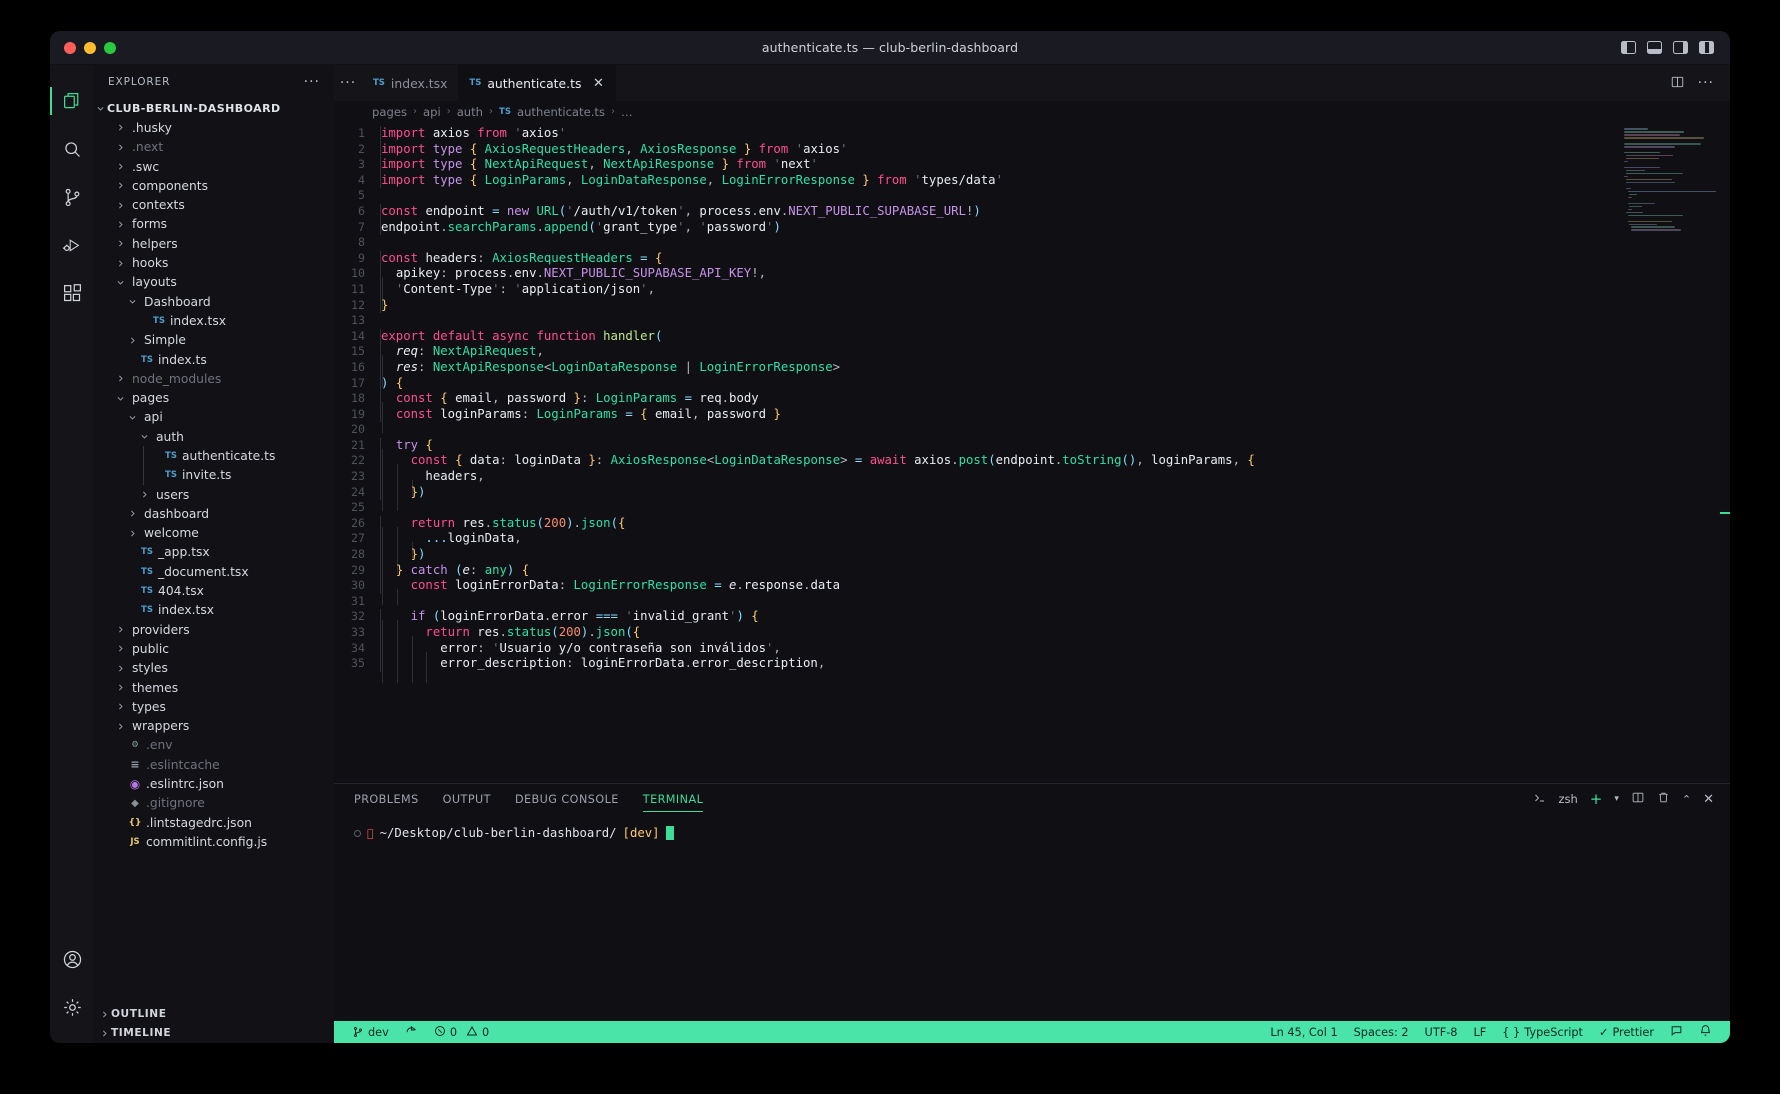  I want to click on tree-item-forms: forms, so click(214, 224).